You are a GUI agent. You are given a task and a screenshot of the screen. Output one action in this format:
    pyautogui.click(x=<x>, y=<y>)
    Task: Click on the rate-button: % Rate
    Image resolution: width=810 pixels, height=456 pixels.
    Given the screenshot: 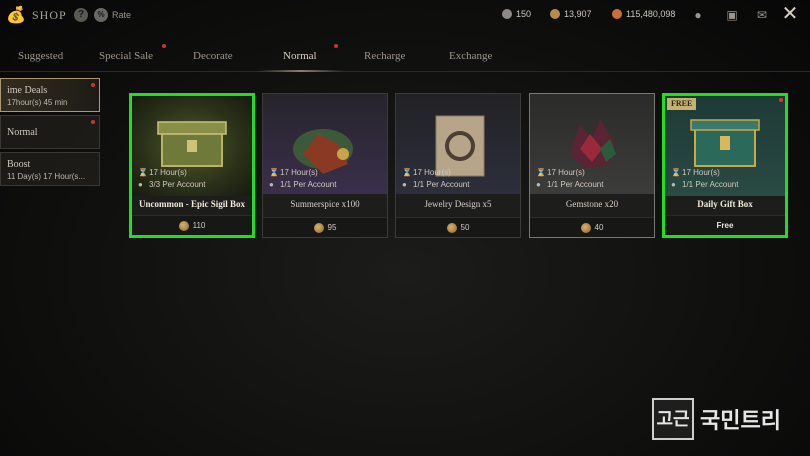 What is the action you would take?
    pyautogui.click(x=112, y=15)
    